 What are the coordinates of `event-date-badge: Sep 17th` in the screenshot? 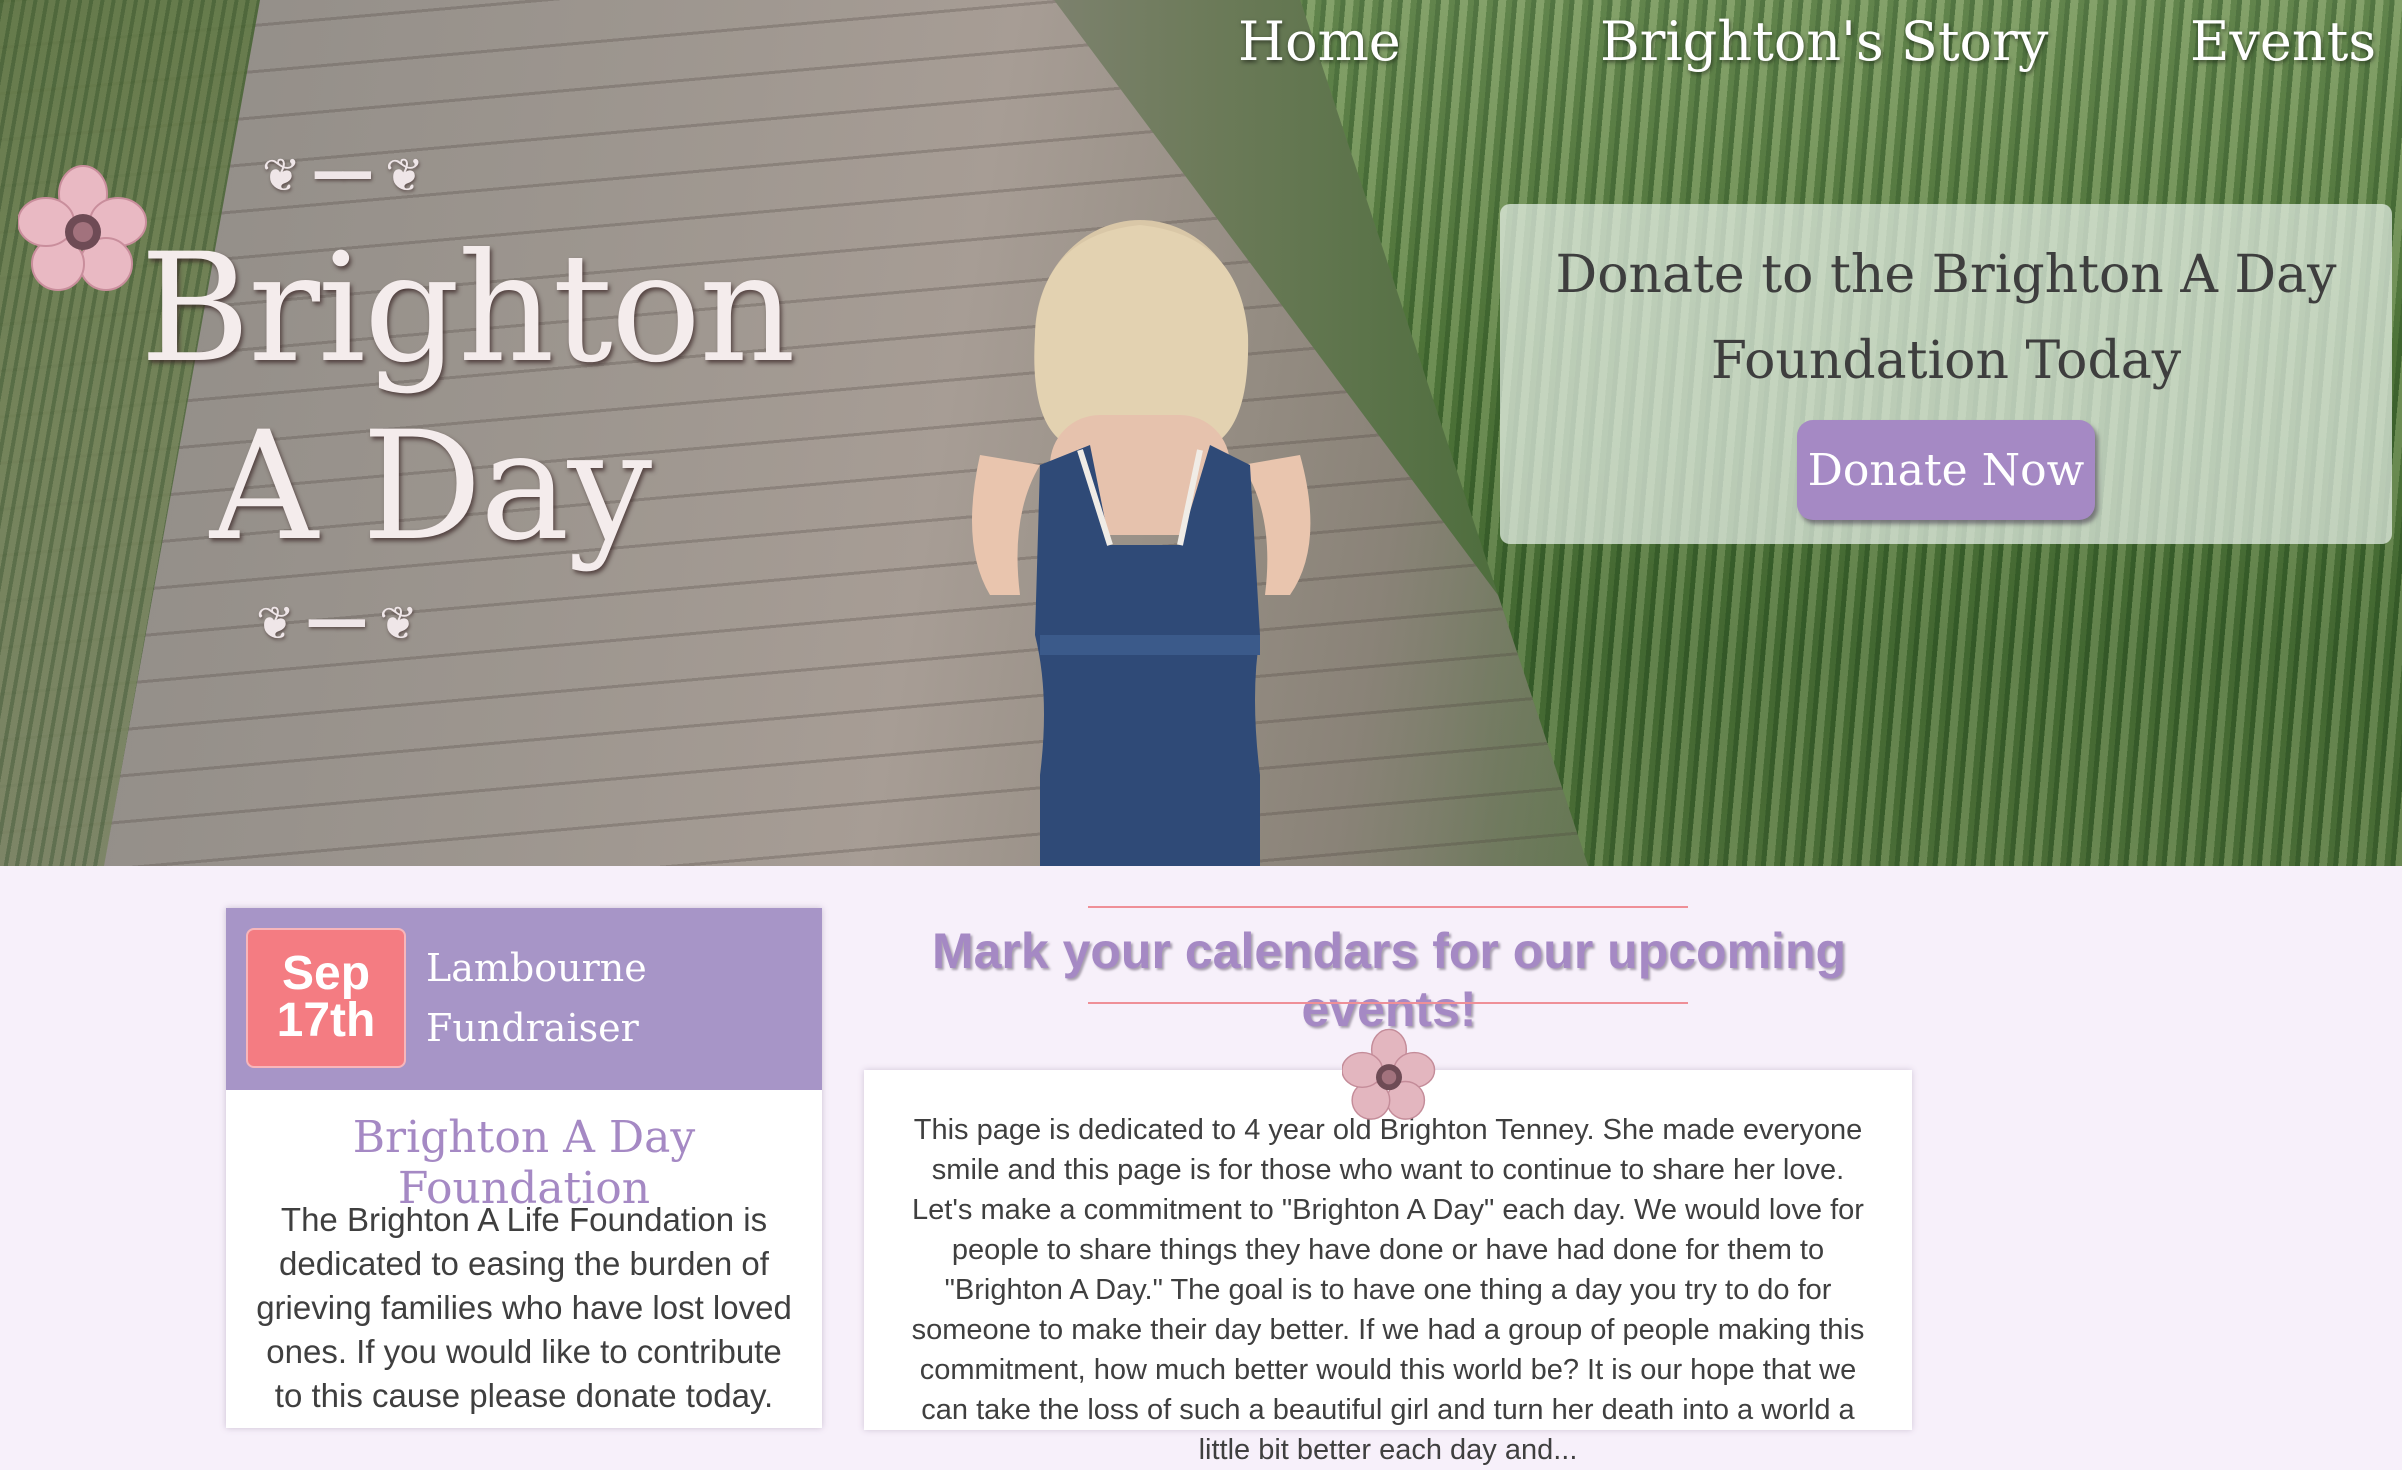 It's located at (326, 998).